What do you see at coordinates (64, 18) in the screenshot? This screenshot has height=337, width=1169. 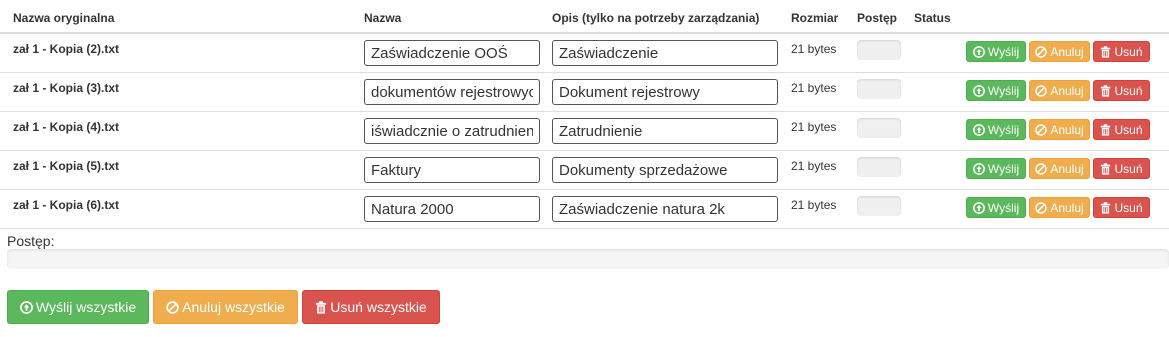 I see `header-original-name: Nazwa oryginalna` at bounding box center [64, 18].